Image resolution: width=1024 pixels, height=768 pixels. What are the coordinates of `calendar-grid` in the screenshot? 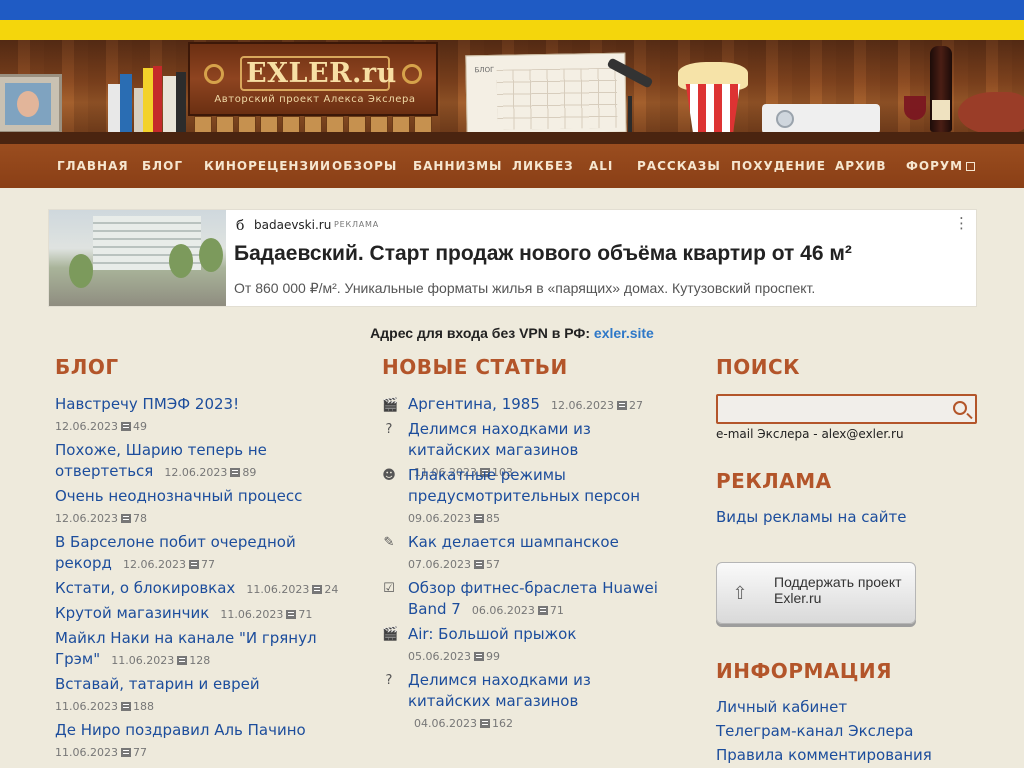 It's located at (557, 98).